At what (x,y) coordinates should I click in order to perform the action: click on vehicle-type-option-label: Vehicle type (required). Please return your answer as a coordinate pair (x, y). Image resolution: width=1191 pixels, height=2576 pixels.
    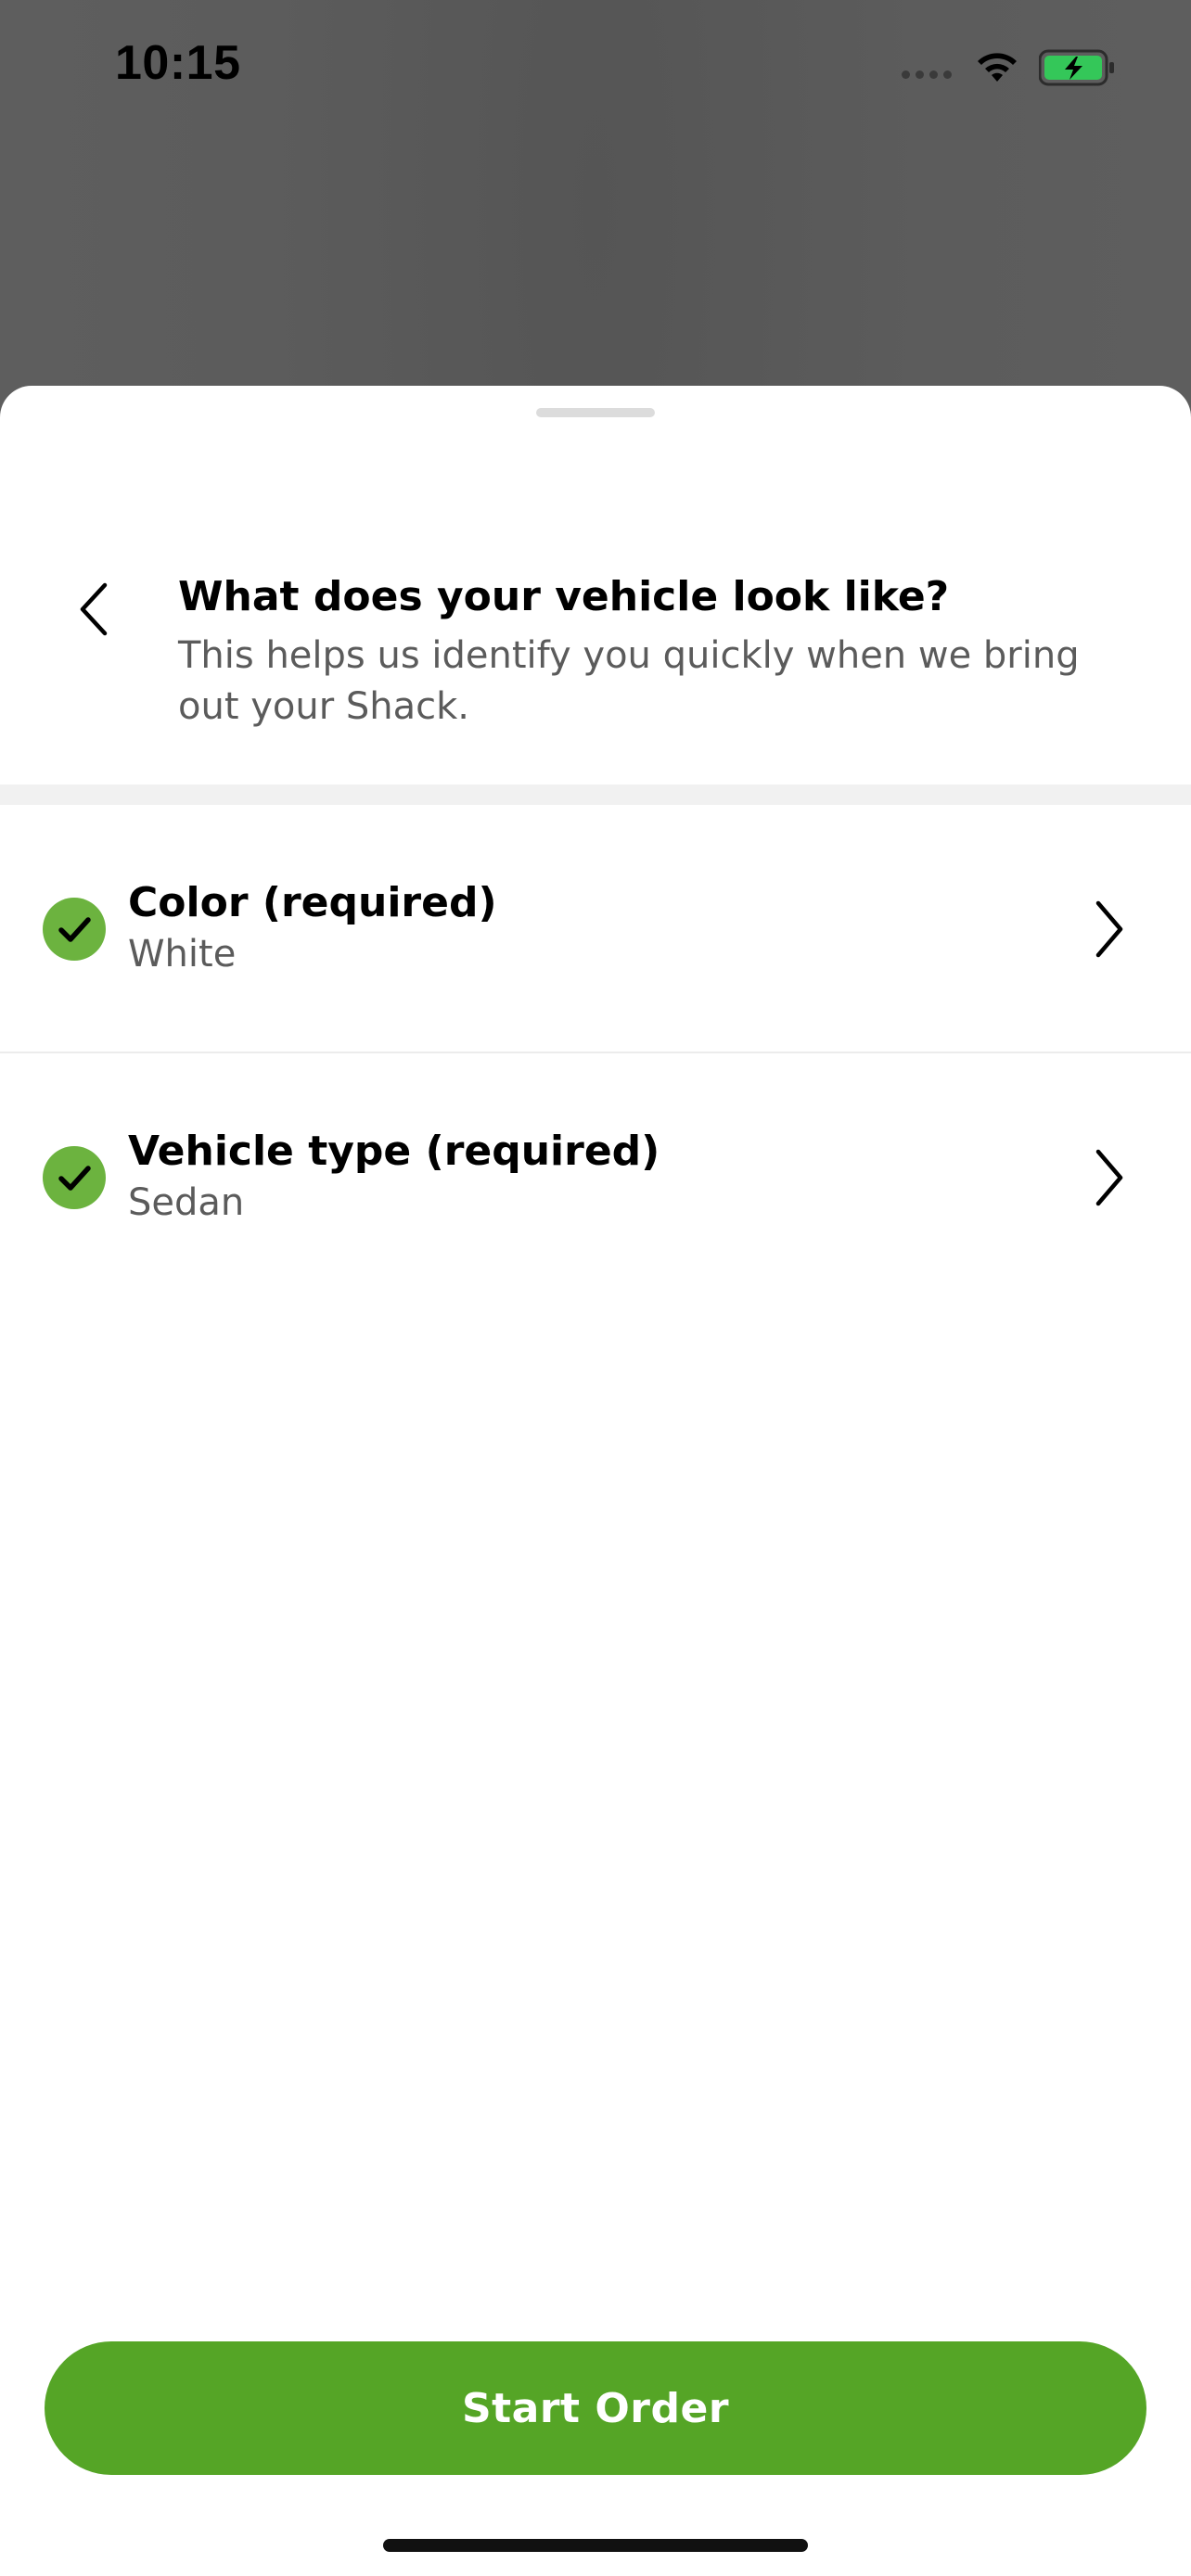
    Looking at the image, I should click on (394, 1151).